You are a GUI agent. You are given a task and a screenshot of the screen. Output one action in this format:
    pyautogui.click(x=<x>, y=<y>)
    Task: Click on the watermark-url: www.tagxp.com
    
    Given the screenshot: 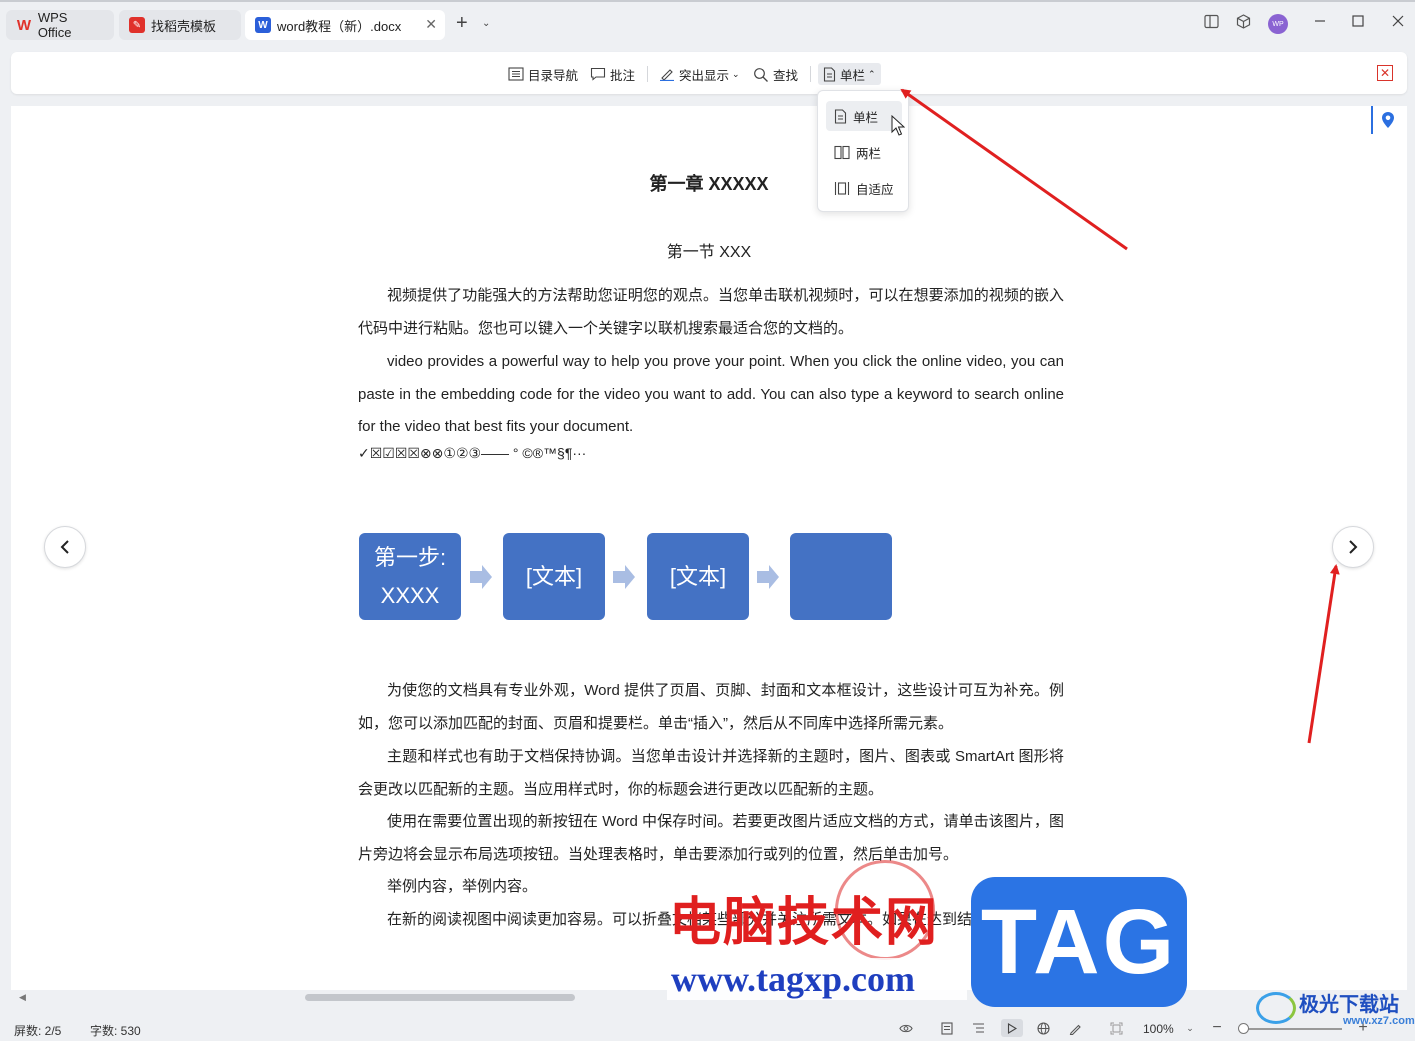 What is the action you would take?
    pyautogui.click(x=817, y=979)
    